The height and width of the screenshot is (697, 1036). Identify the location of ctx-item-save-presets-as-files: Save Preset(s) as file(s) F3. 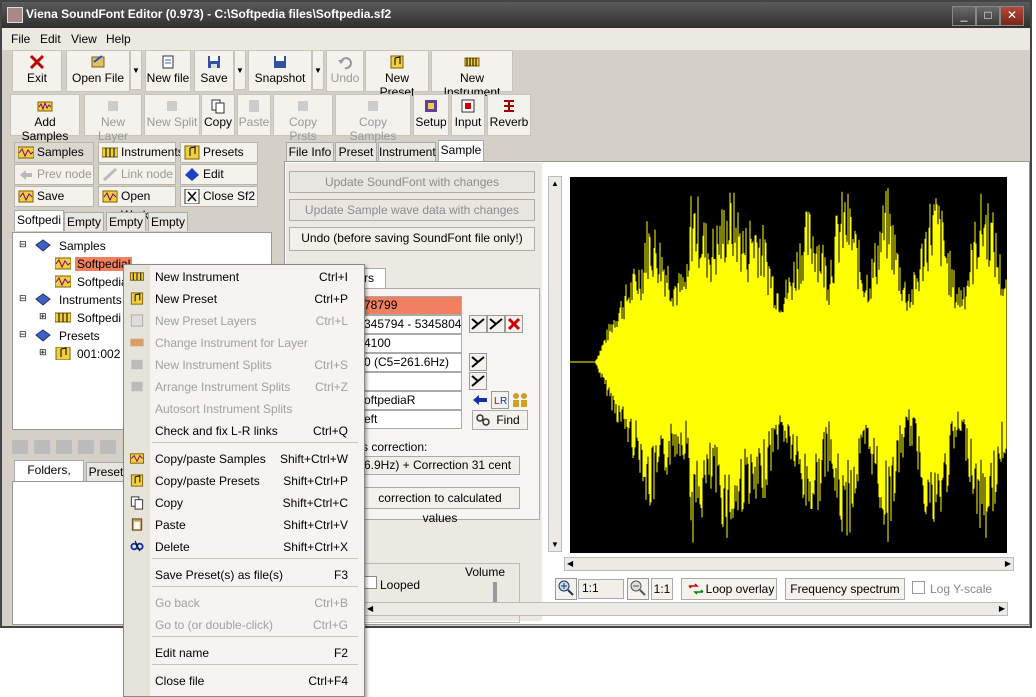
(244, 575).